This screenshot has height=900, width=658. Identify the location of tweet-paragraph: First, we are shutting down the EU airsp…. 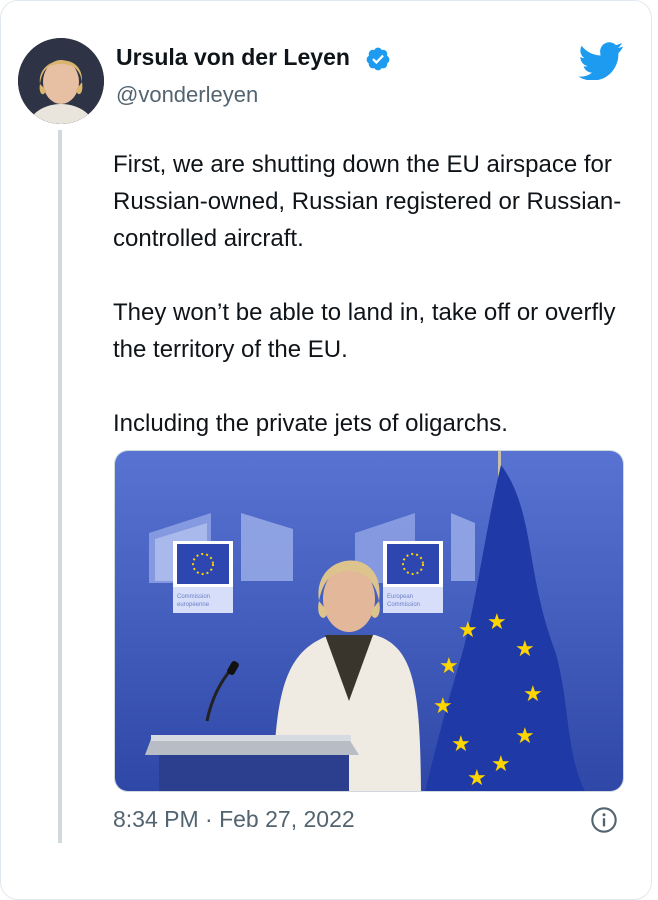
(367, 201).